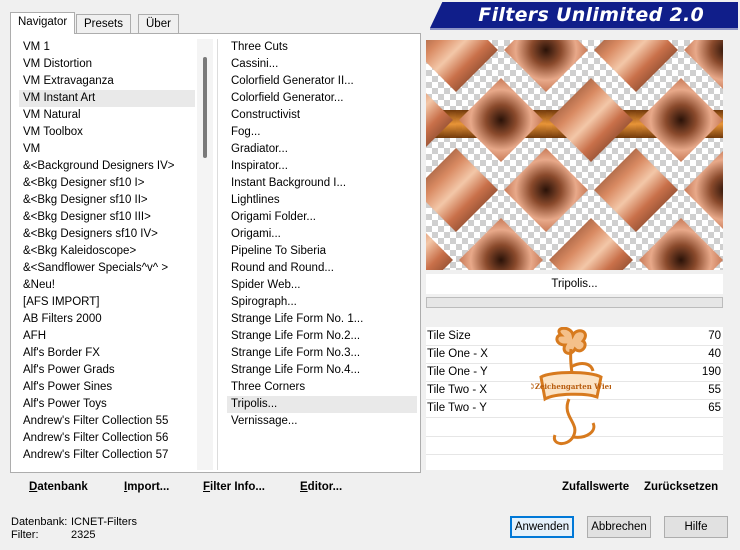 The image size is (740, 550). Describe the element at coordinates (39, 522) in the screenshot. I see `database-label: Datenbank:` at that location.